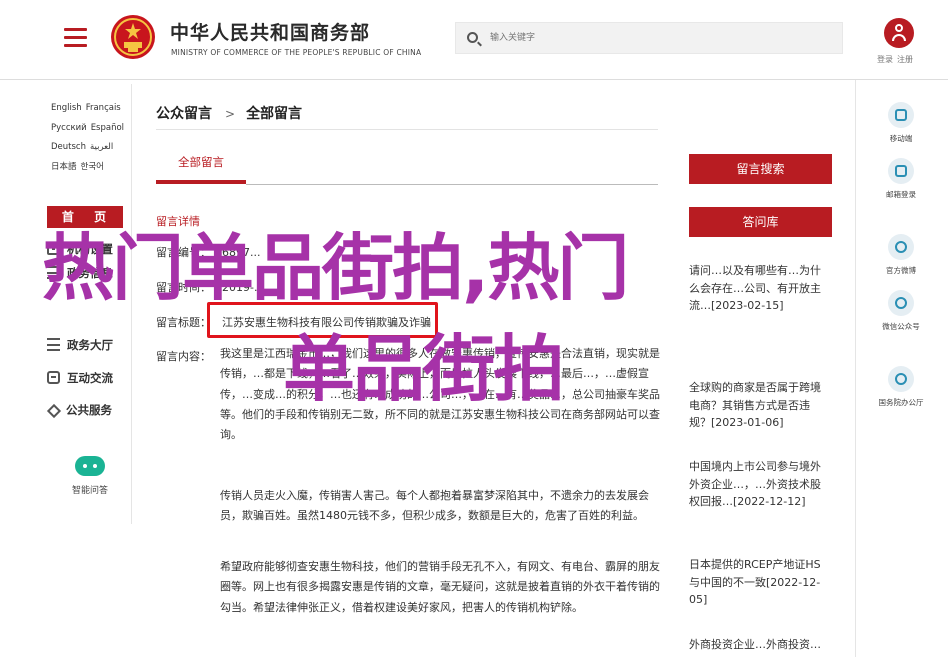 The height and width of the screenshot is (657, 948). I want to click on login-links: 登录 注册, so click(897, 59).